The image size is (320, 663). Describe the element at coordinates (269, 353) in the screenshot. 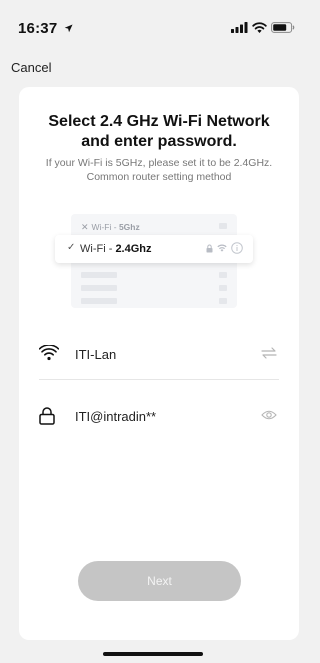

I see `switch-icon` at that location.